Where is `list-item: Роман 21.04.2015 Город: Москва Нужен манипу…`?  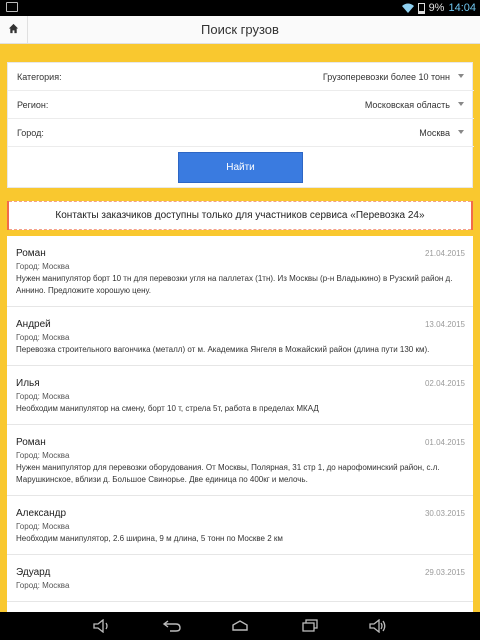 list-item: Роман 21.04.2015 Город: Москва Нужен манипу… is located at coordinates (240, 271).